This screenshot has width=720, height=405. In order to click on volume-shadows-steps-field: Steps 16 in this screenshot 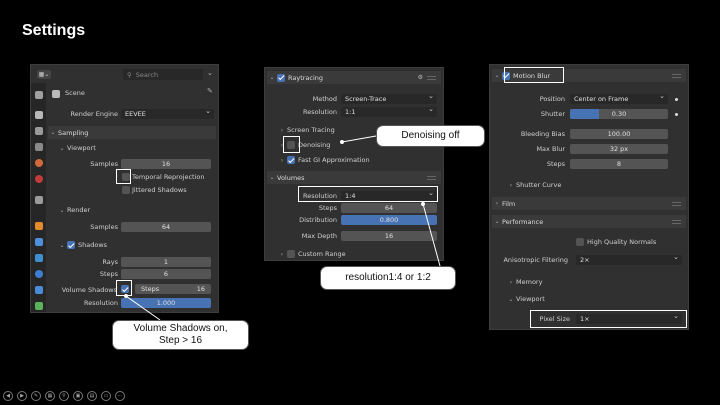, I will do `click(173, 289)`.